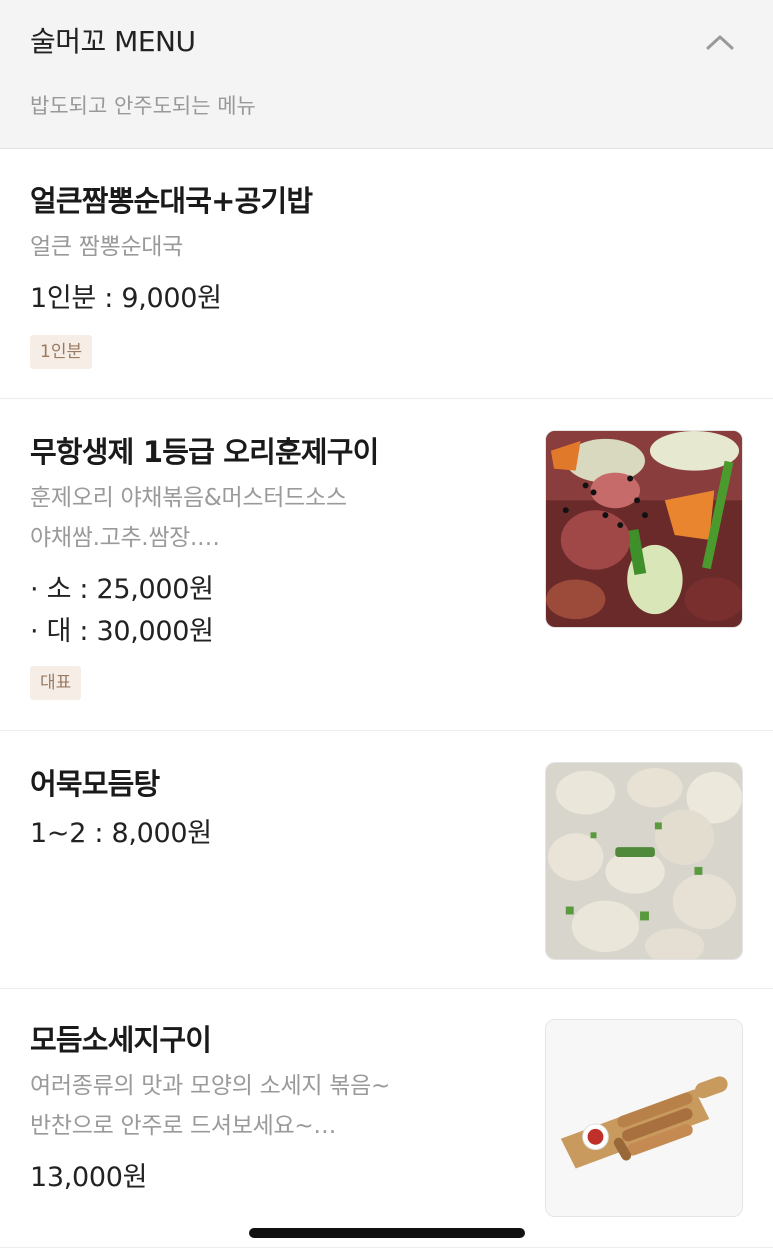 This screenshot has height=1254, width=773. I want to click on menu-section-subtitle: 밥도되고 안주도되는 메뉴, so click(143, 106).